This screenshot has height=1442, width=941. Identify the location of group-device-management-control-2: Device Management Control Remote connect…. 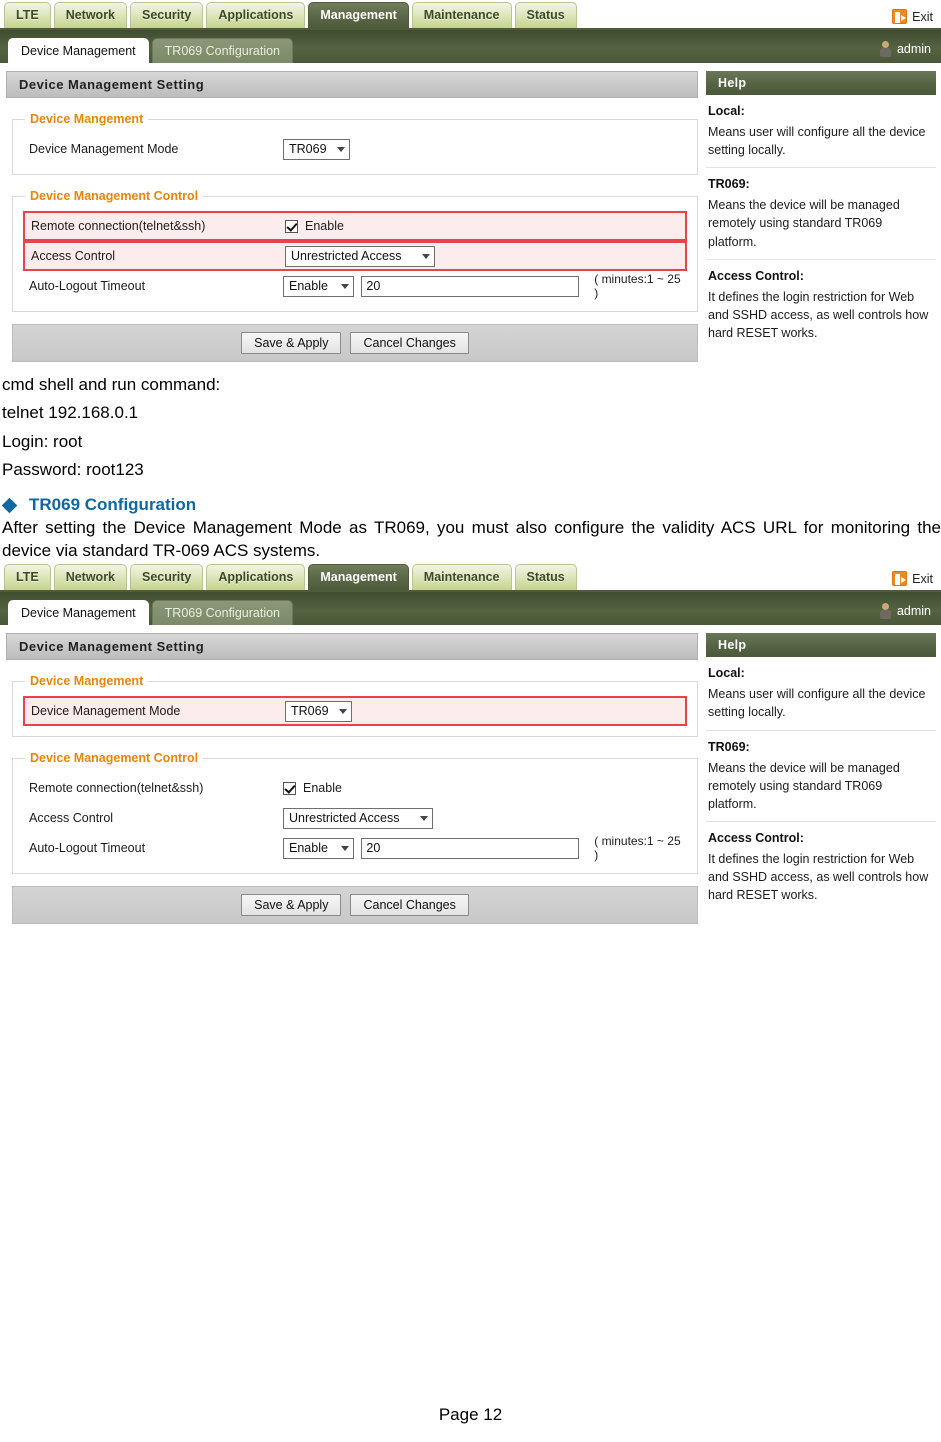
(355, 813).